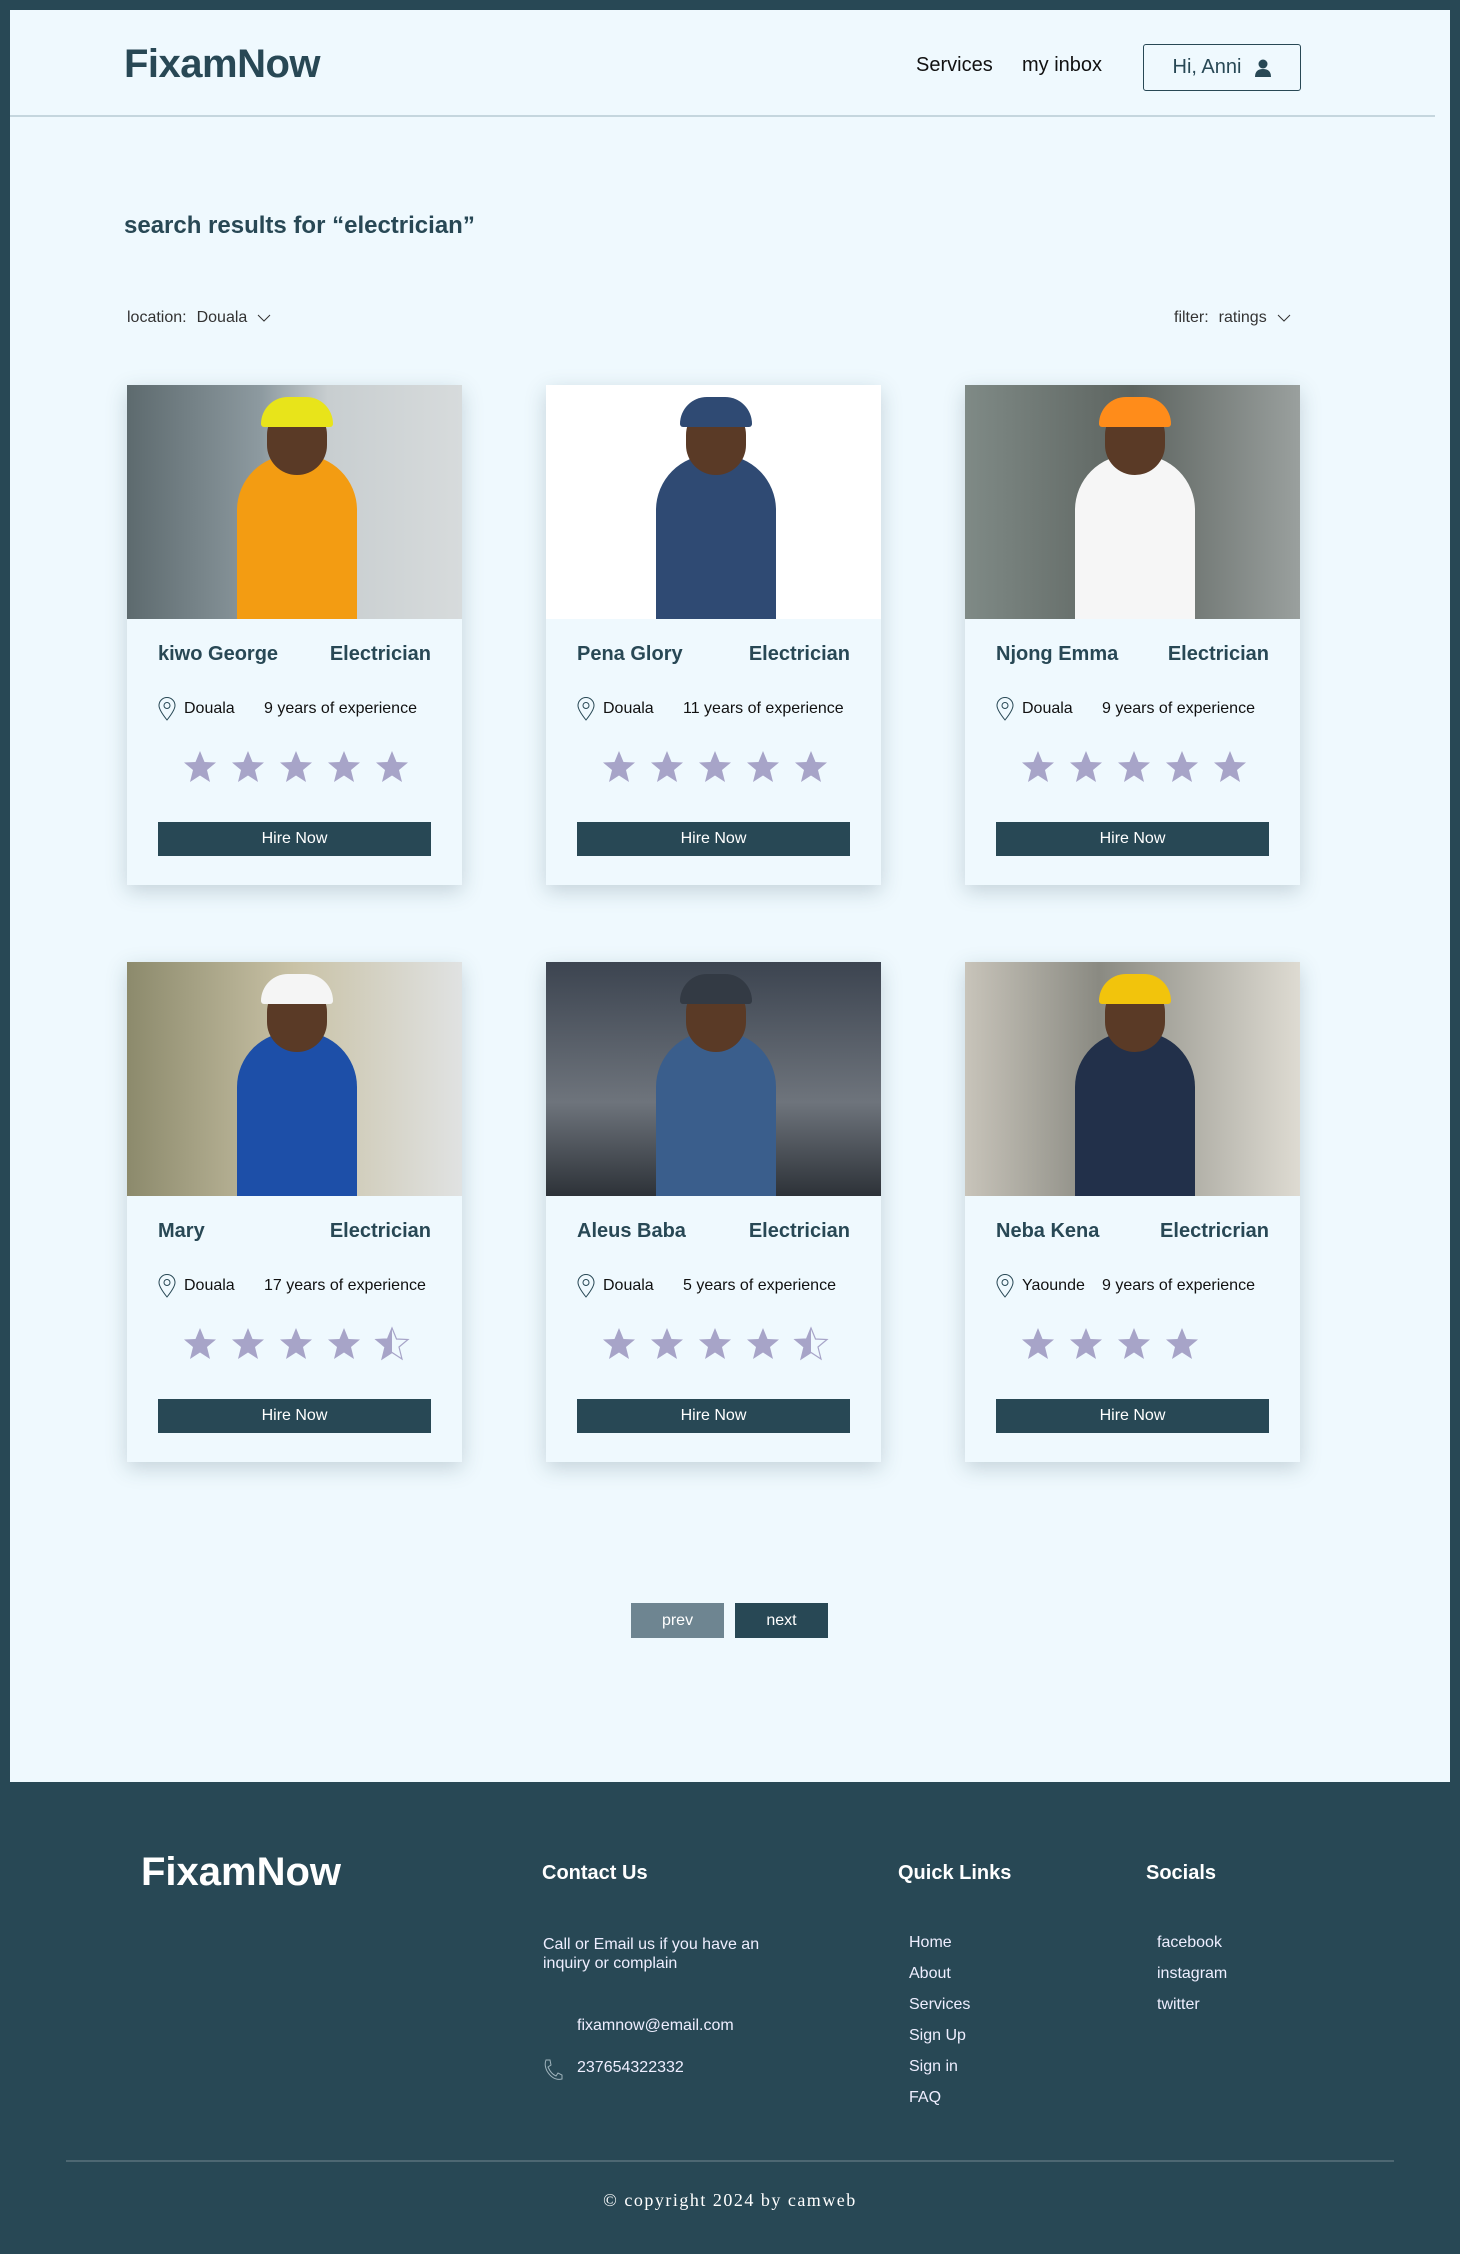 The image size is (1460, 2254). I want to click on user-icon, so click(1263, 68).